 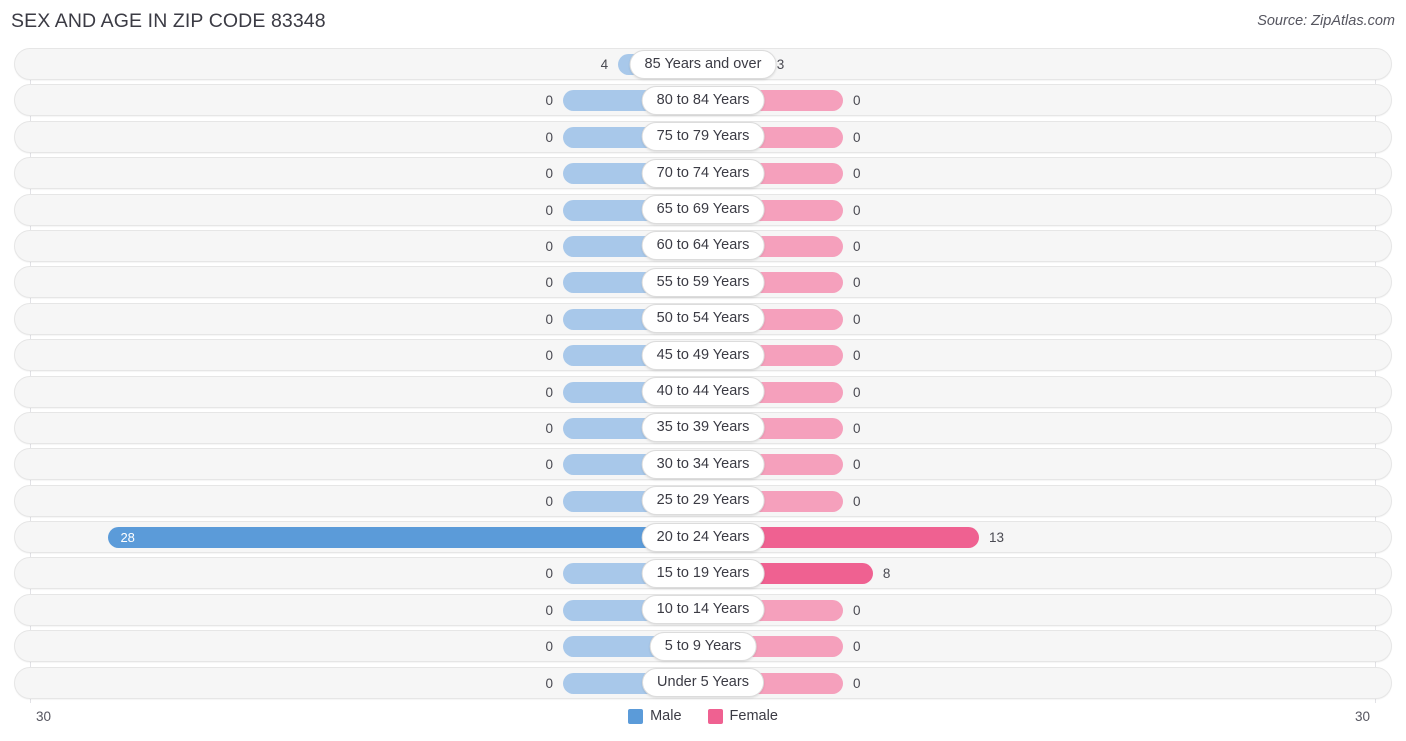 I want to click on age-group-label: 35 to 39 Years, so click(x=703, y=428).